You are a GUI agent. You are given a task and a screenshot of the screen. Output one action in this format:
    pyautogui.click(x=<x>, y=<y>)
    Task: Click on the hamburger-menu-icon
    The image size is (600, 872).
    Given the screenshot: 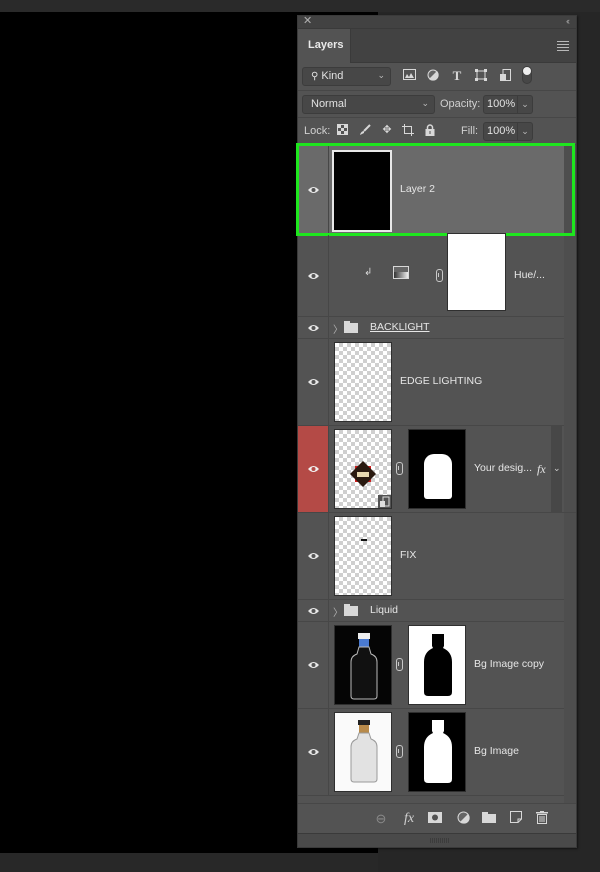 What is the action you would take?
    pyautogui.click(x=563, y=47)
    